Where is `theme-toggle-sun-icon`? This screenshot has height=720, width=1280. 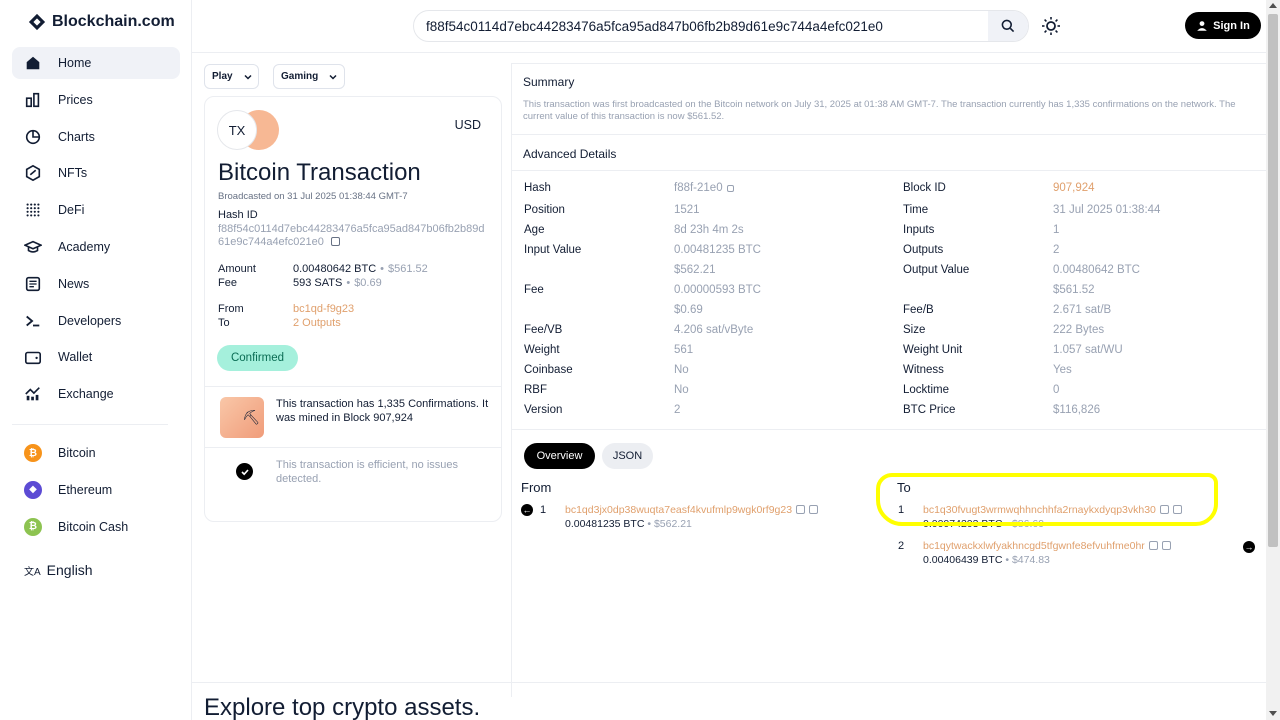 theme-toggle-sun-icon is located at coordinates (1051, 26).